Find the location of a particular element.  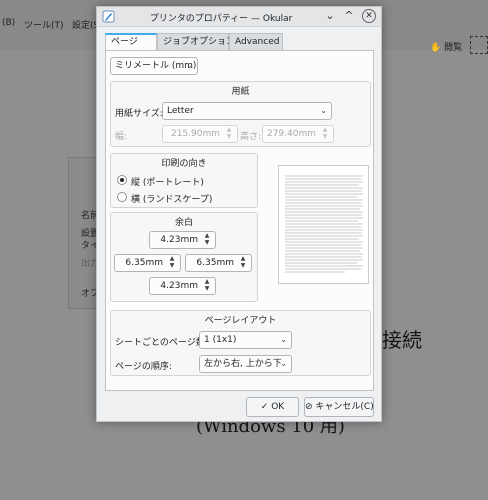

browse-tool-label: 閲覧 is located at coordinates (453, 48).